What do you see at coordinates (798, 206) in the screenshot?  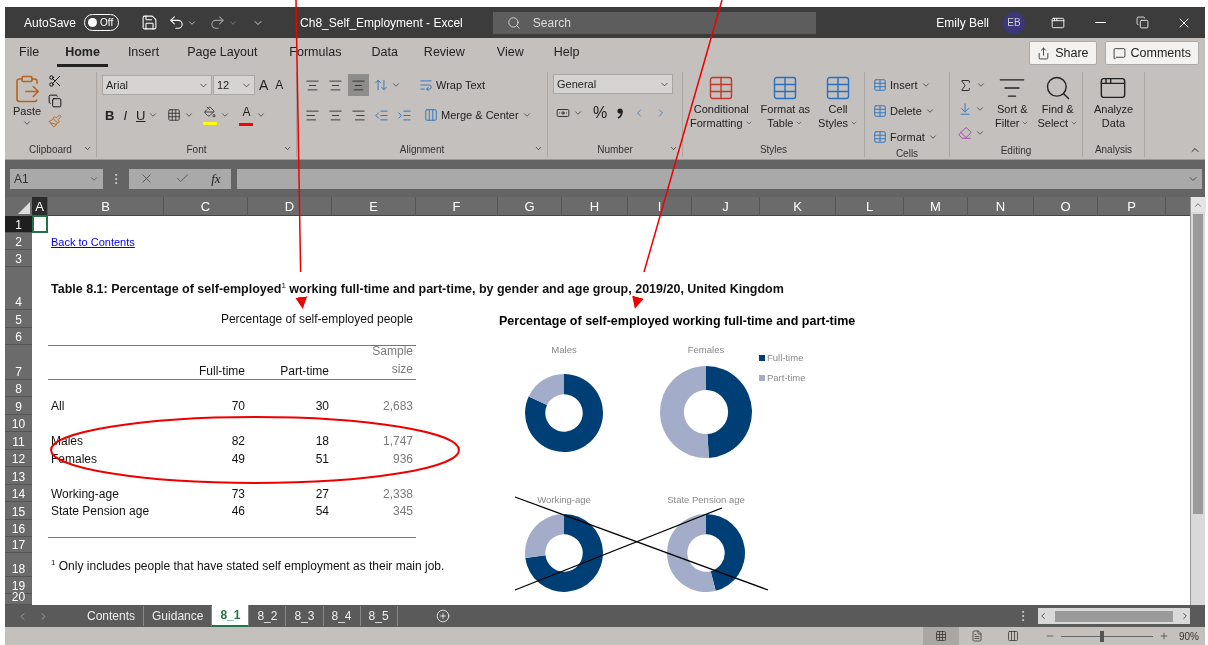 I see `column-header: K` at bounding box center [798, 206].